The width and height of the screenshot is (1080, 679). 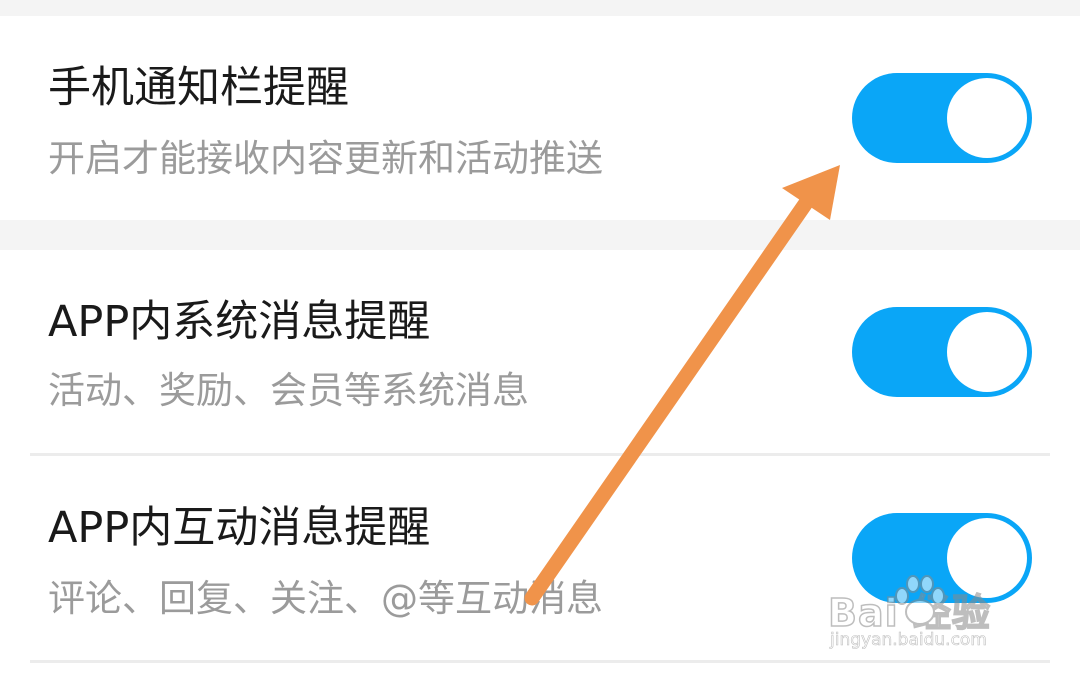 I want to click on setting-subtitle: 评论、回复、关注、@等互动消息, so click(x=325, y=598).